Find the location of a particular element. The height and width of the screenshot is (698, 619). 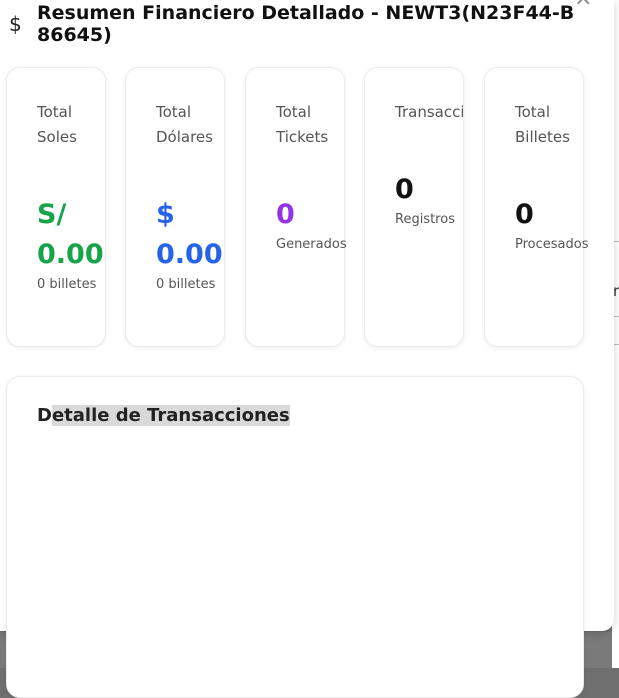

card-value: S/ 0.00 is located at coordinates (70, 234).